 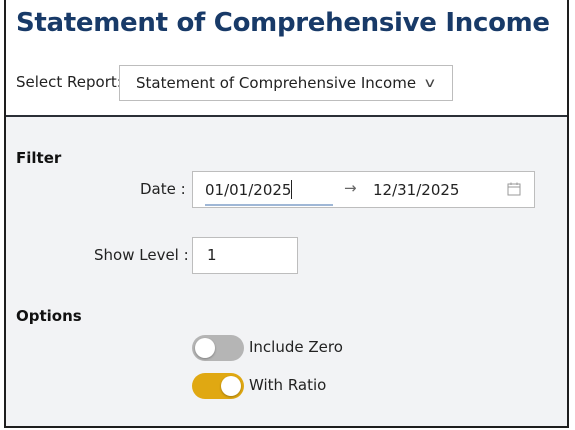 I want to click on include-zero-toggle, so click(x=218, y=348).